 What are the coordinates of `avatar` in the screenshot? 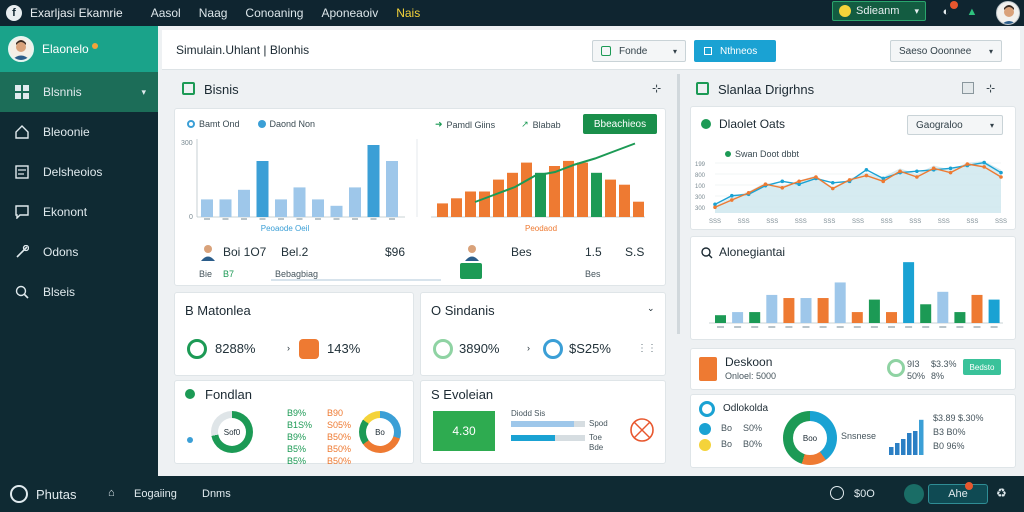 It's located at (1008, 13).